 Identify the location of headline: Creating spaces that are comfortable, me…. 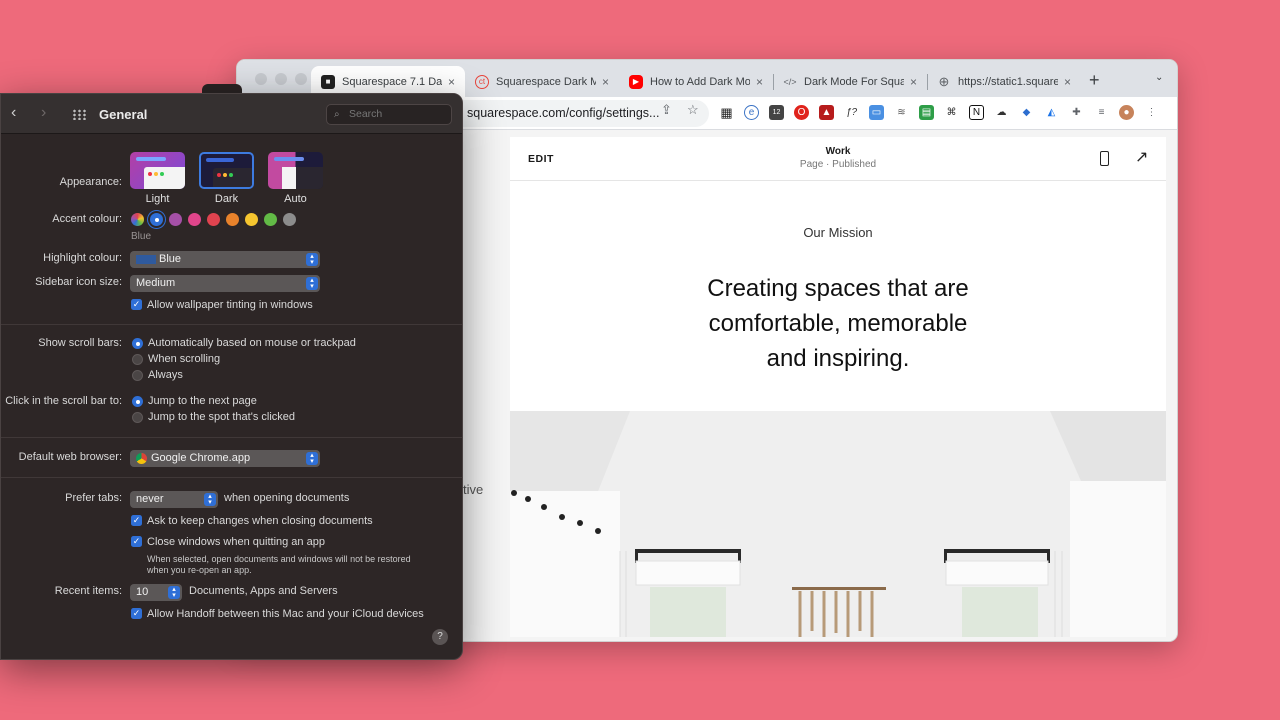
(838, 323).